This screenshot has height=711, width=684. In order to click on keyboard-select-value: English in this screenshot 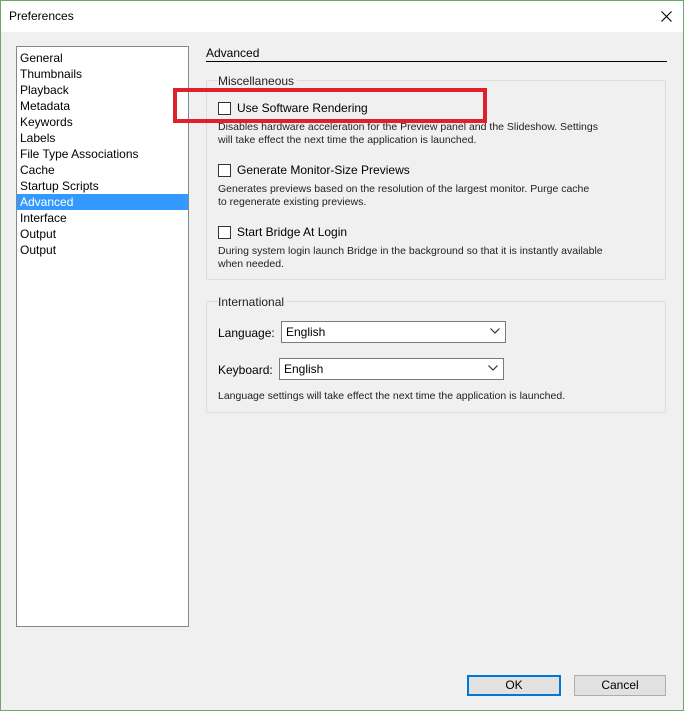, I will do `click(304, 369)`.